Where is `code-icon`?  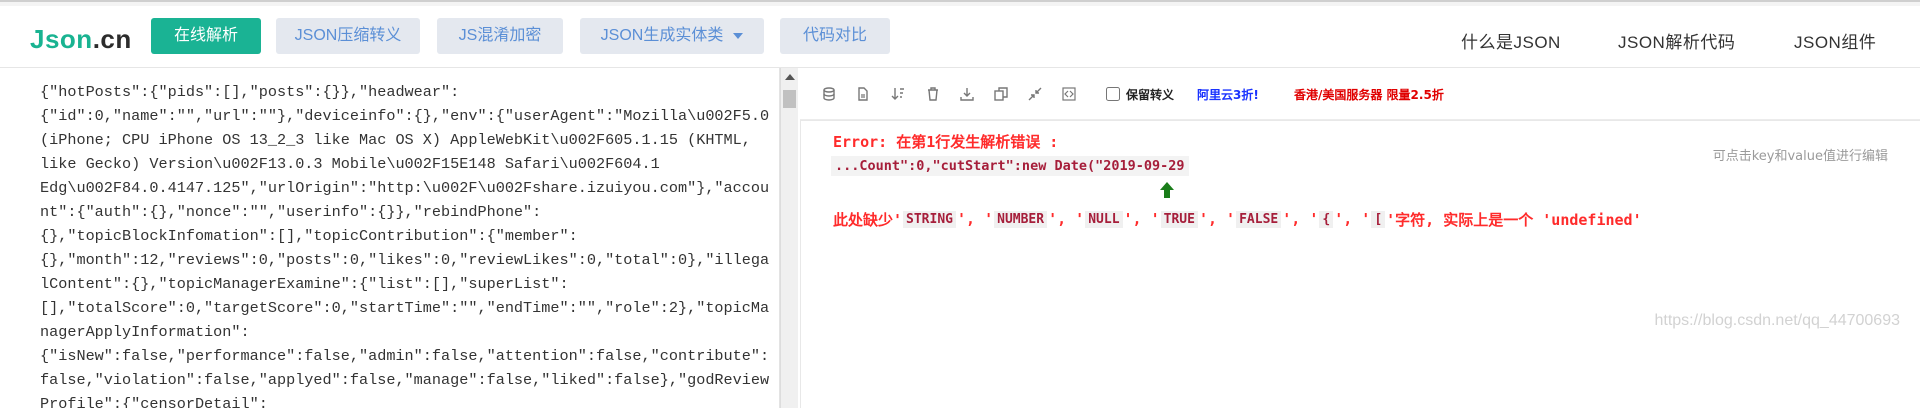 code-icon is located at coordinates (1069, 94).